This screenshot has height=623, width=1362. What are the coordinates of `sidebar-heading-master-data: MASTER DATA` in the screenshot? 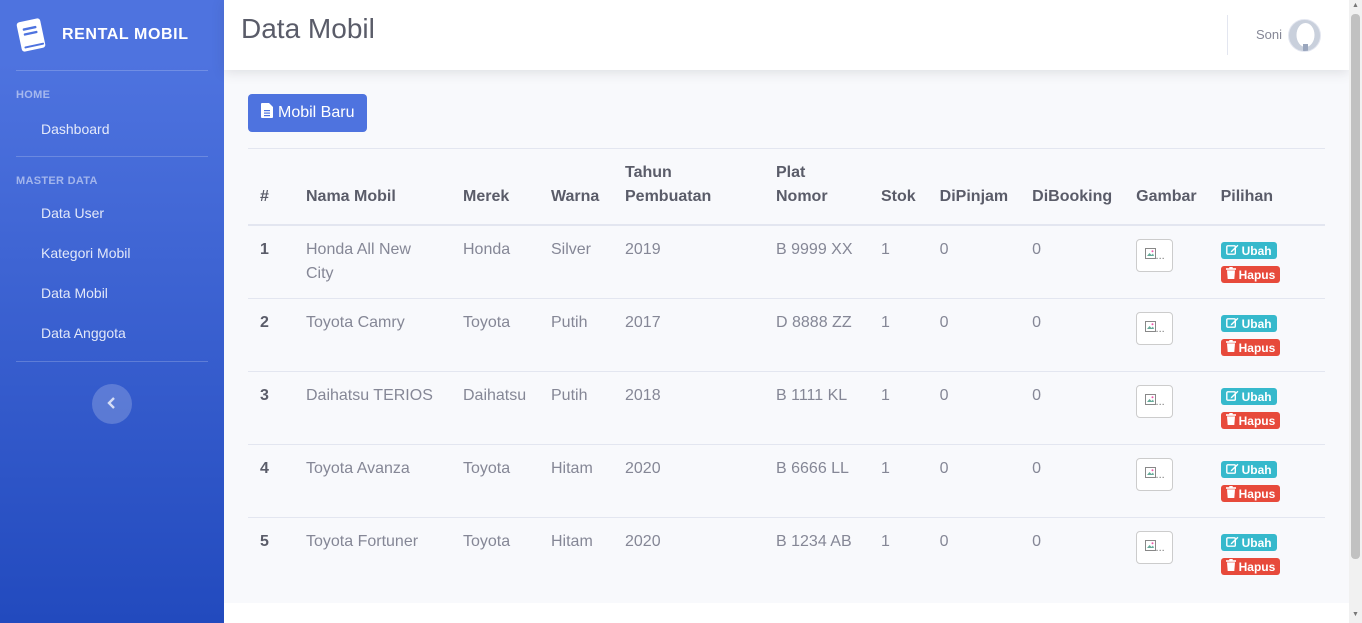 It's located at (57, 181).